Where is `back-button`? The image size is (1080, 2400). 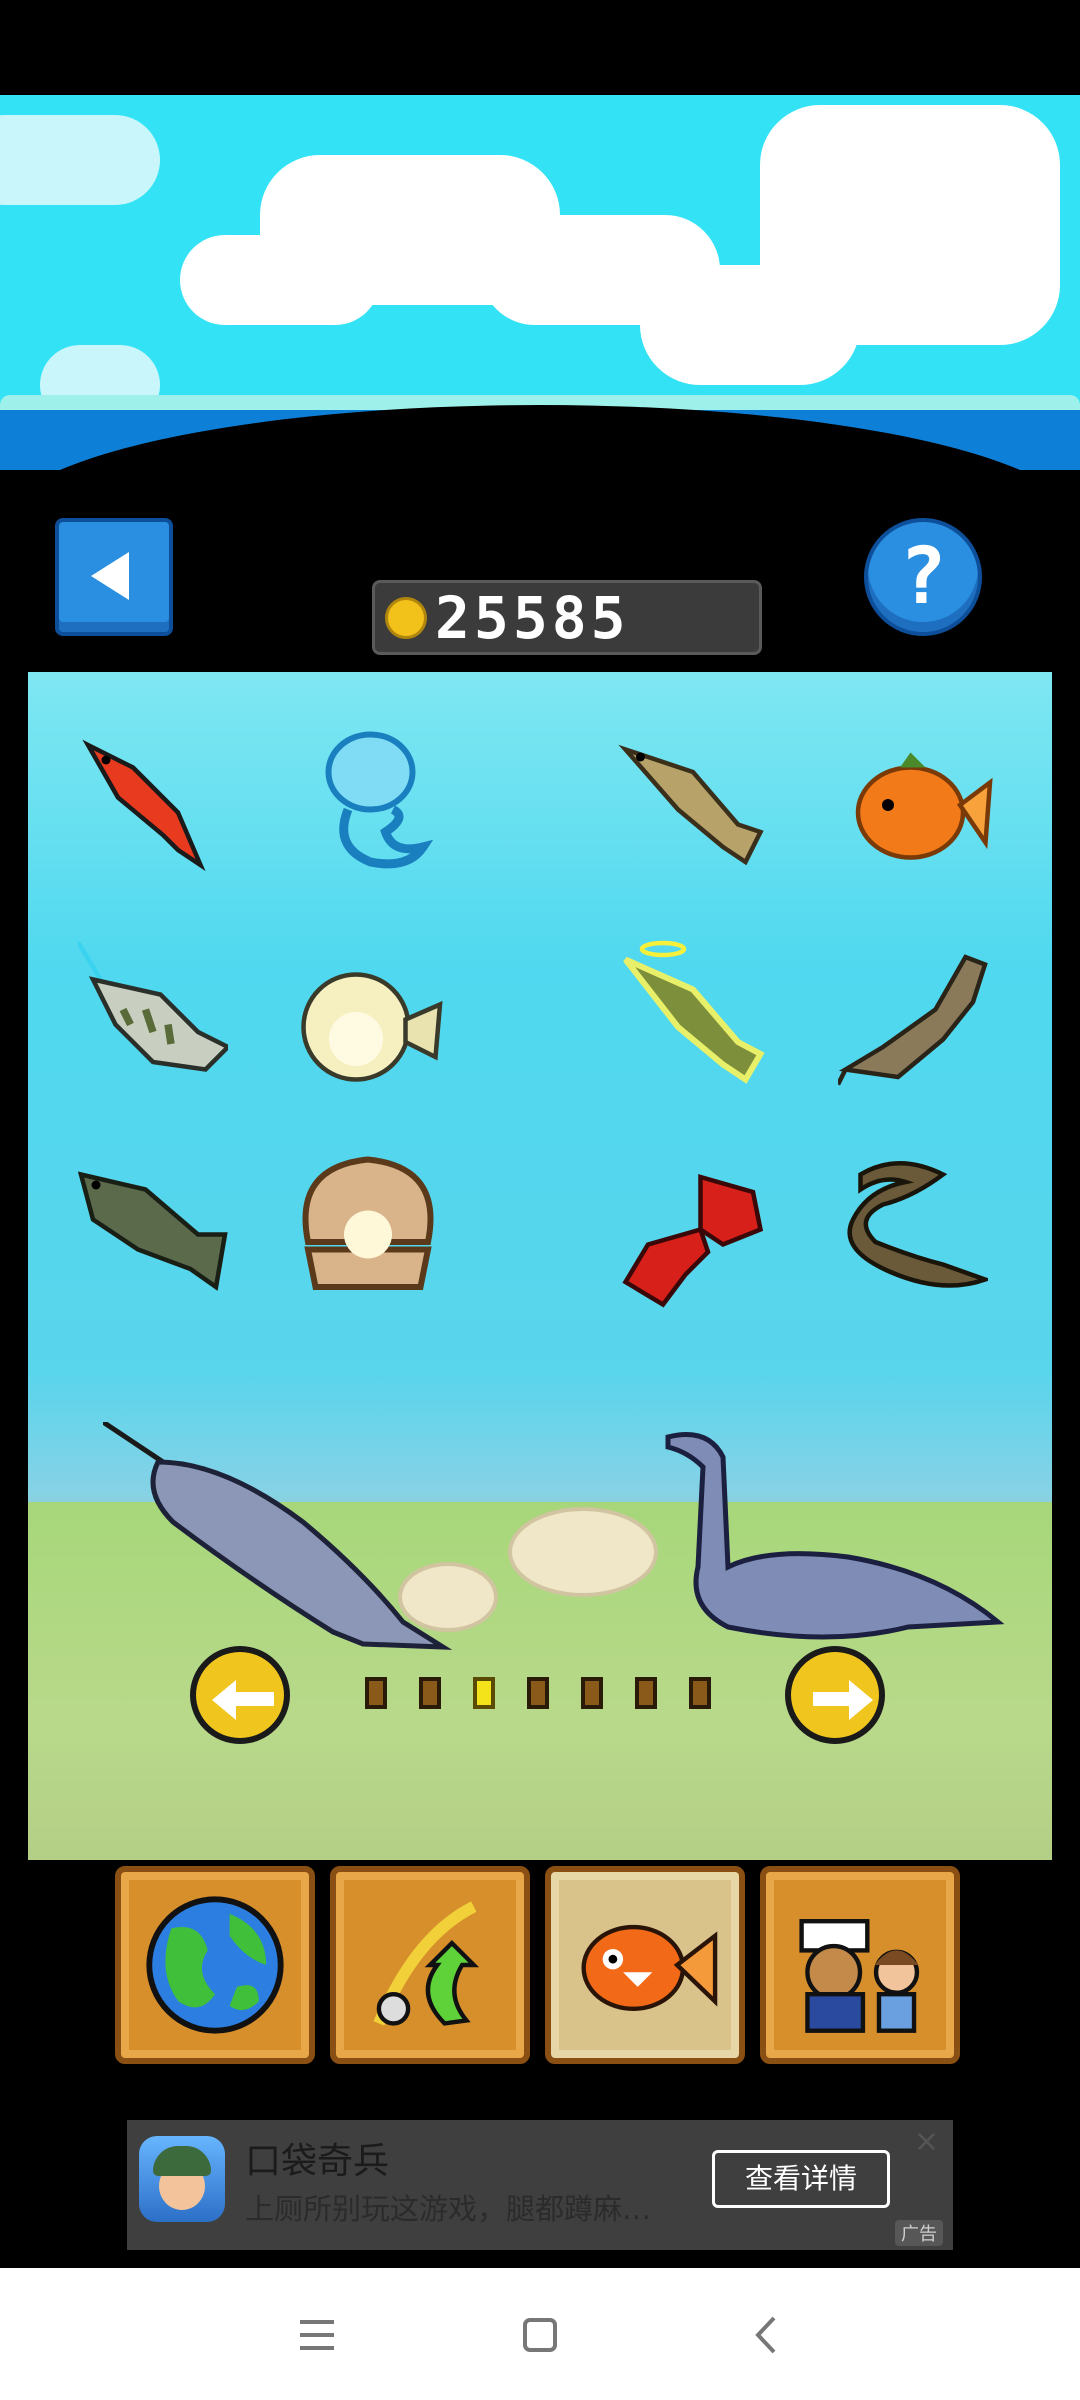 back-button is located at coordinates (114, 577).